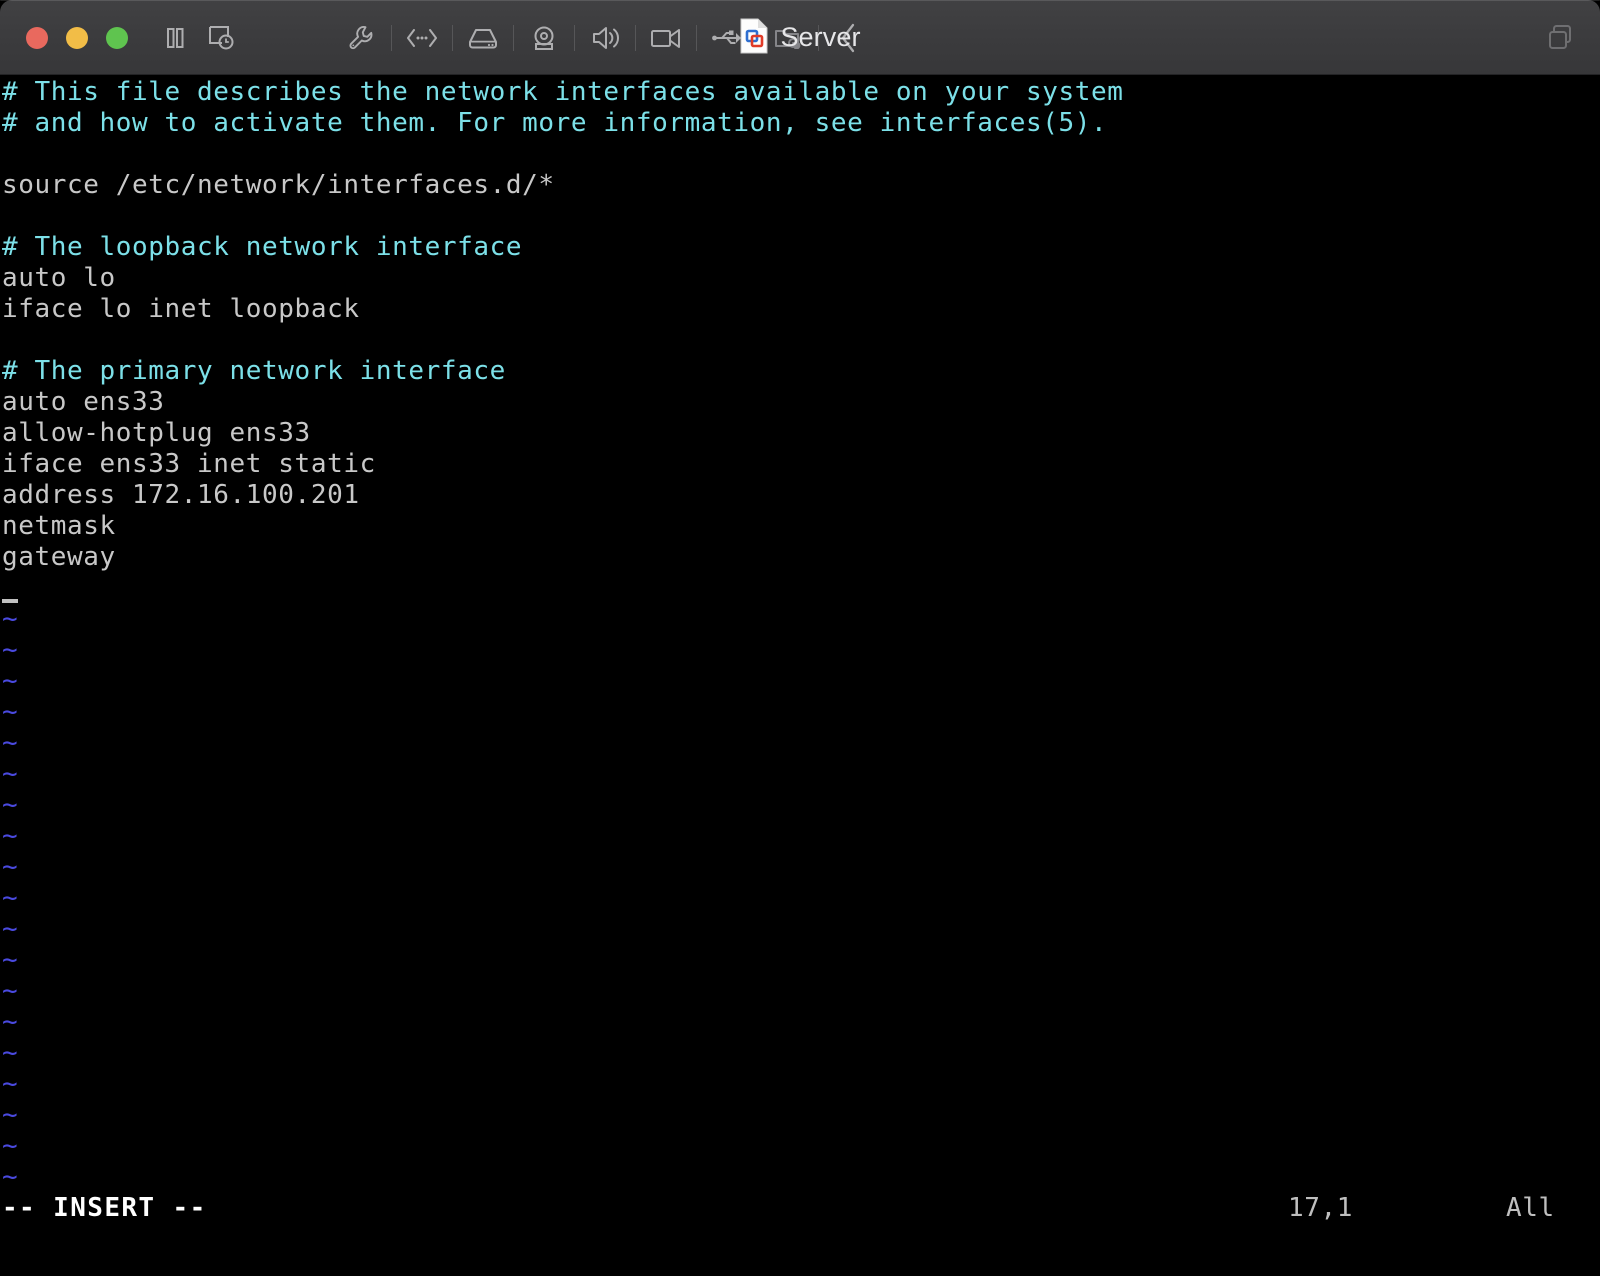  What do you see at coordinates (800, 1208) in the screenshot?
I see `vim-status-line: -- INSERT -- 17,1 All` at bounding box center [800, 1208].